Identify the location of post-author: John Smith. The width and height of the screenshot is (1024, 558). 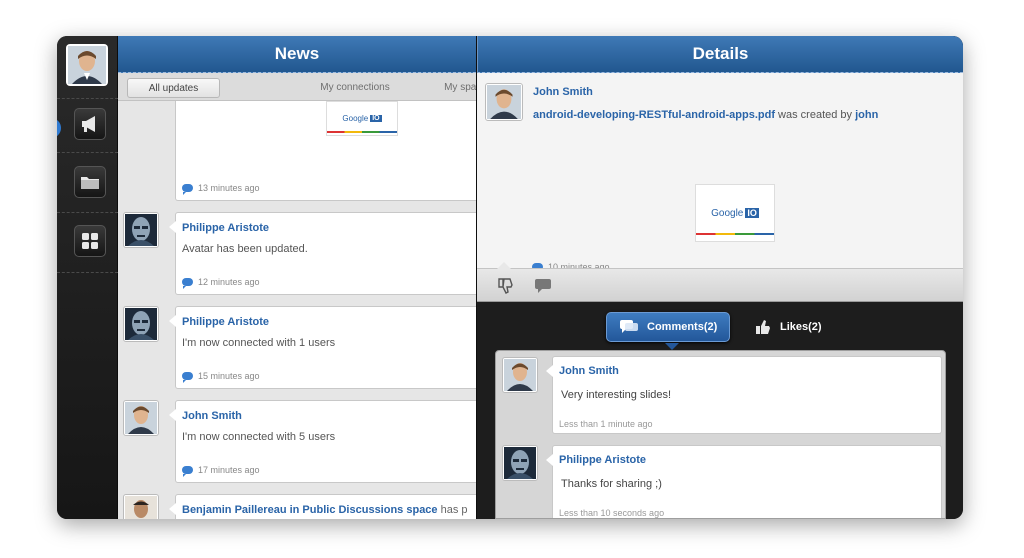
(563, 92).